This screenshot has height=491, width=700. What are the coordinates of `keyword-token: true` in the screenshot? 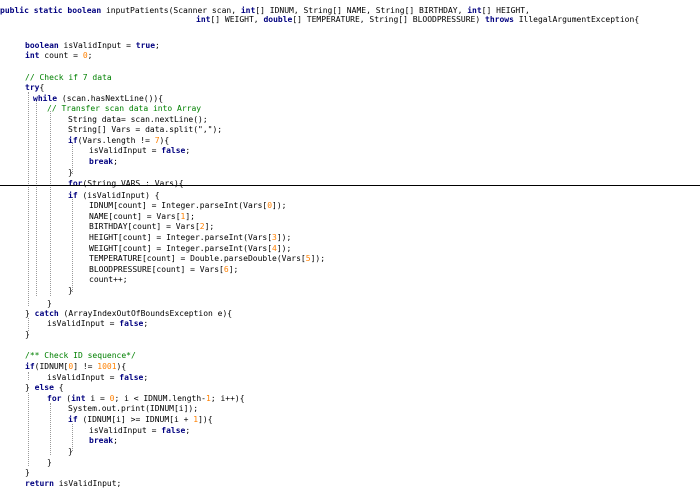 It's located at (145, 45).